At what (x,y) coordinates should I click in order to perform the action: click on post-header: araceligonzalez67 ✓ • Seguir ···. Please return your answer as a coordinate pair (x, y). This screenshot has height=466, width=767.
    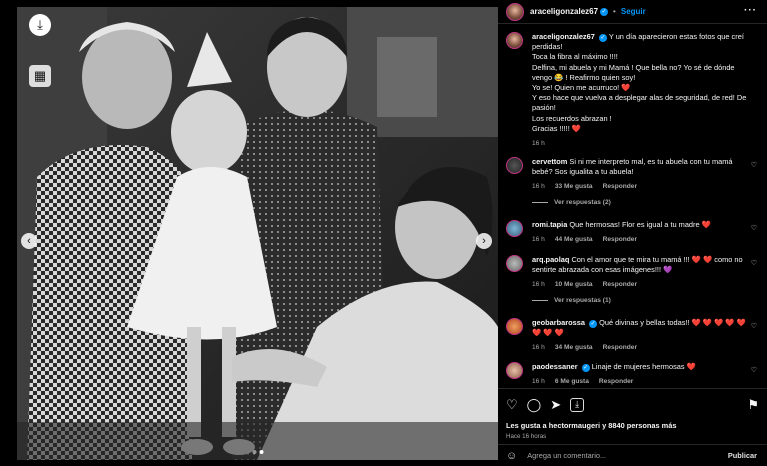
    Looking at the image, I should click on (632, 12).